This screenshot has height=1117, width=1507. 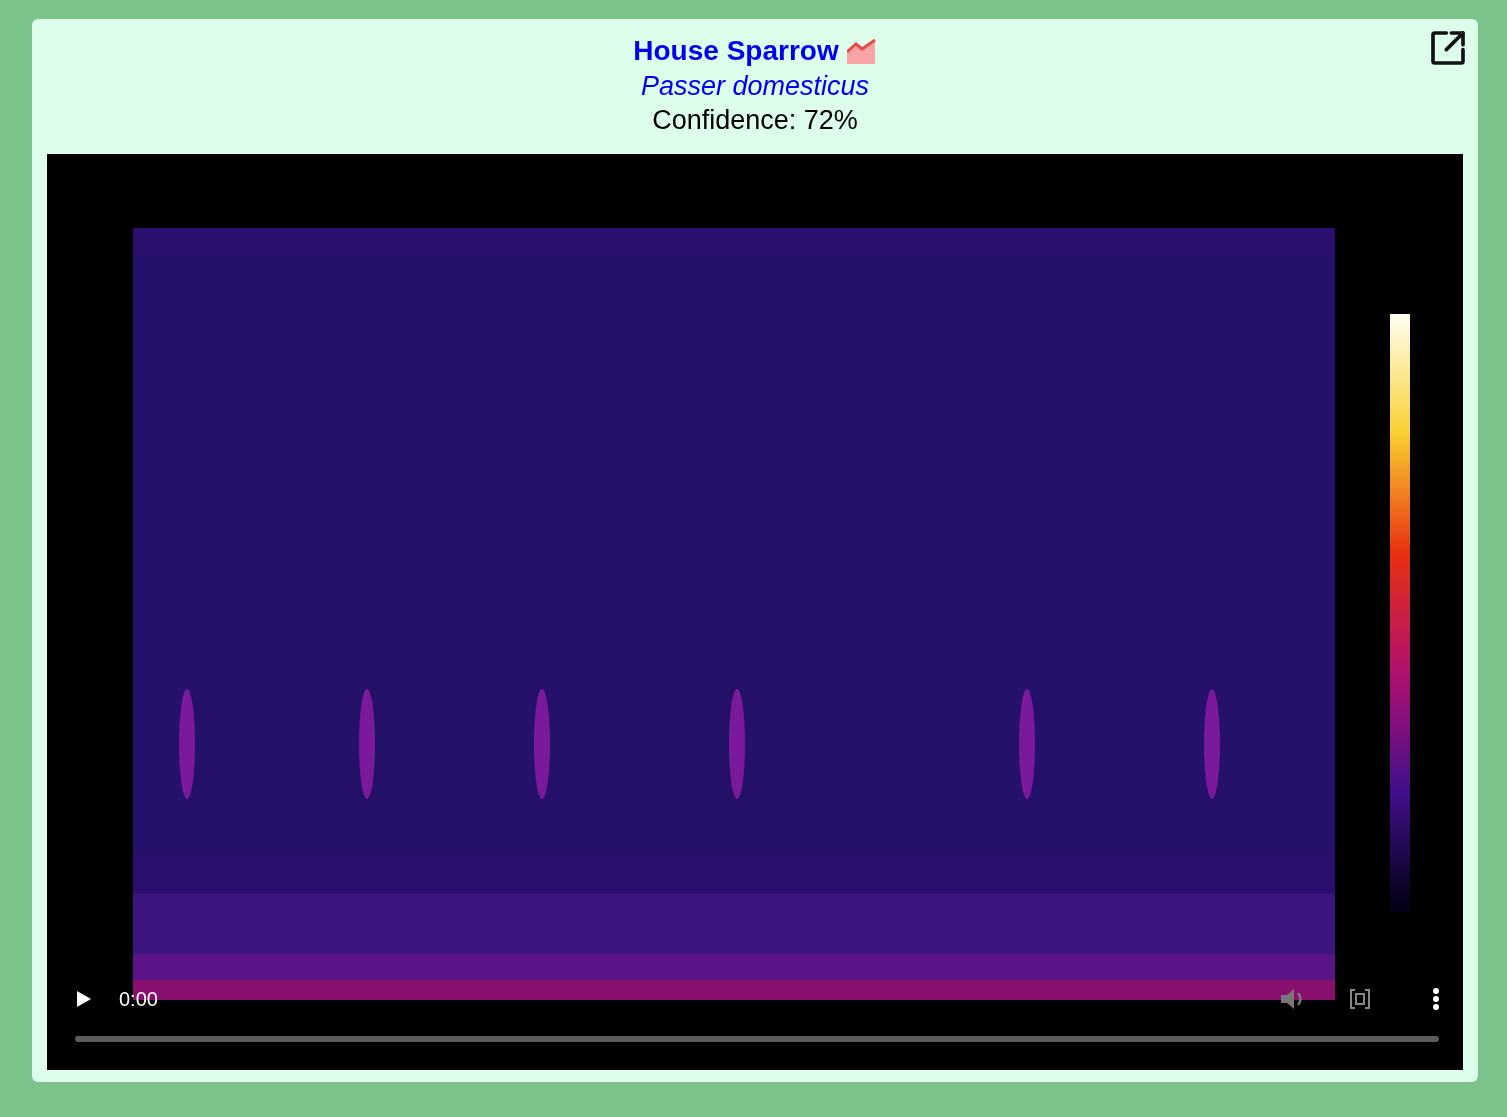 What do you see at coordinates (755, 120) in the screenshot?
I see `confidence-text: Confidence: 72%` at bounding box center [755, 120].